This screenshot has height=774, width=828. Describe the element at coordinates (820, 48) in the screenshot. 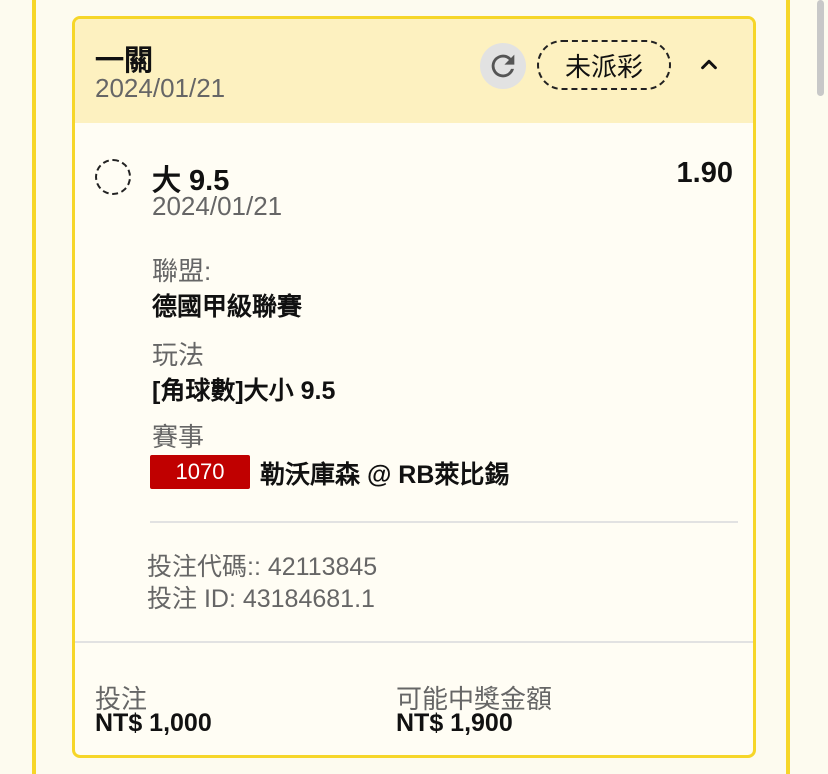

I see `scrollbar` at that location.